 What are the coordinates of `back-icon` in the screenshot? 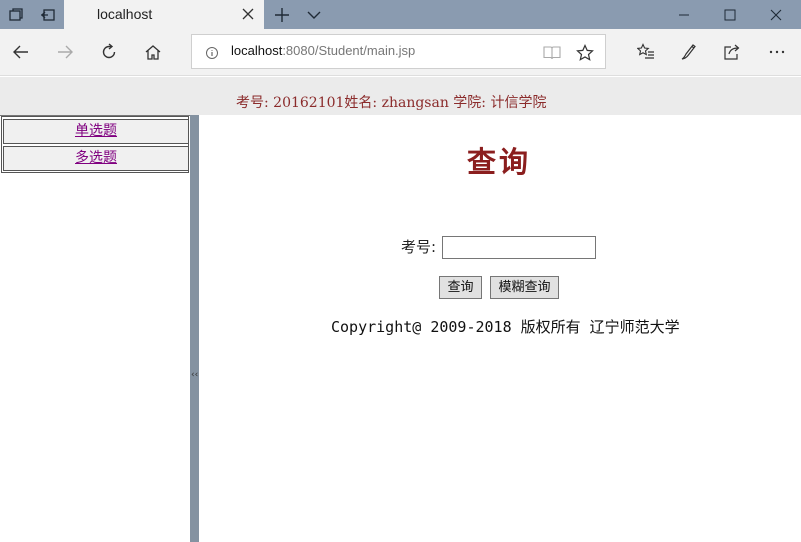 It's located at (21, 52).